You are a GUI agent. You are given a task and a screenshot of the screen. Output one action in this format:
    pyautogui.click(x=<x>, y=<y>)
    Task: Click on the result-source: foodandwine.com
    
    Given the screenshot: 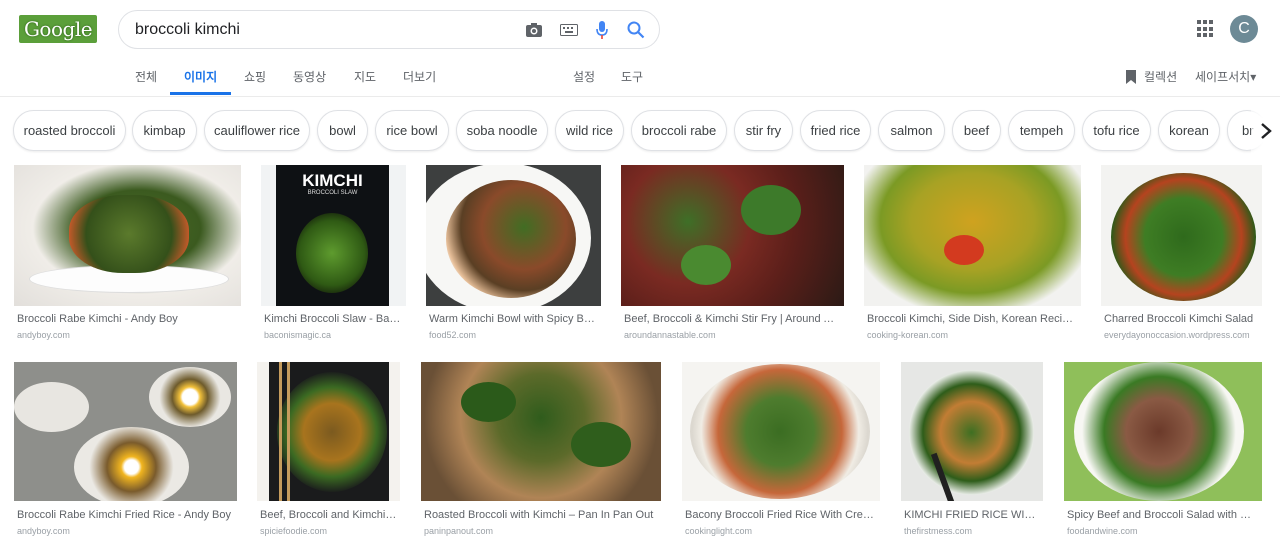 What is the action you would take?
    pyautogui.click(x=1102, y=531)
    